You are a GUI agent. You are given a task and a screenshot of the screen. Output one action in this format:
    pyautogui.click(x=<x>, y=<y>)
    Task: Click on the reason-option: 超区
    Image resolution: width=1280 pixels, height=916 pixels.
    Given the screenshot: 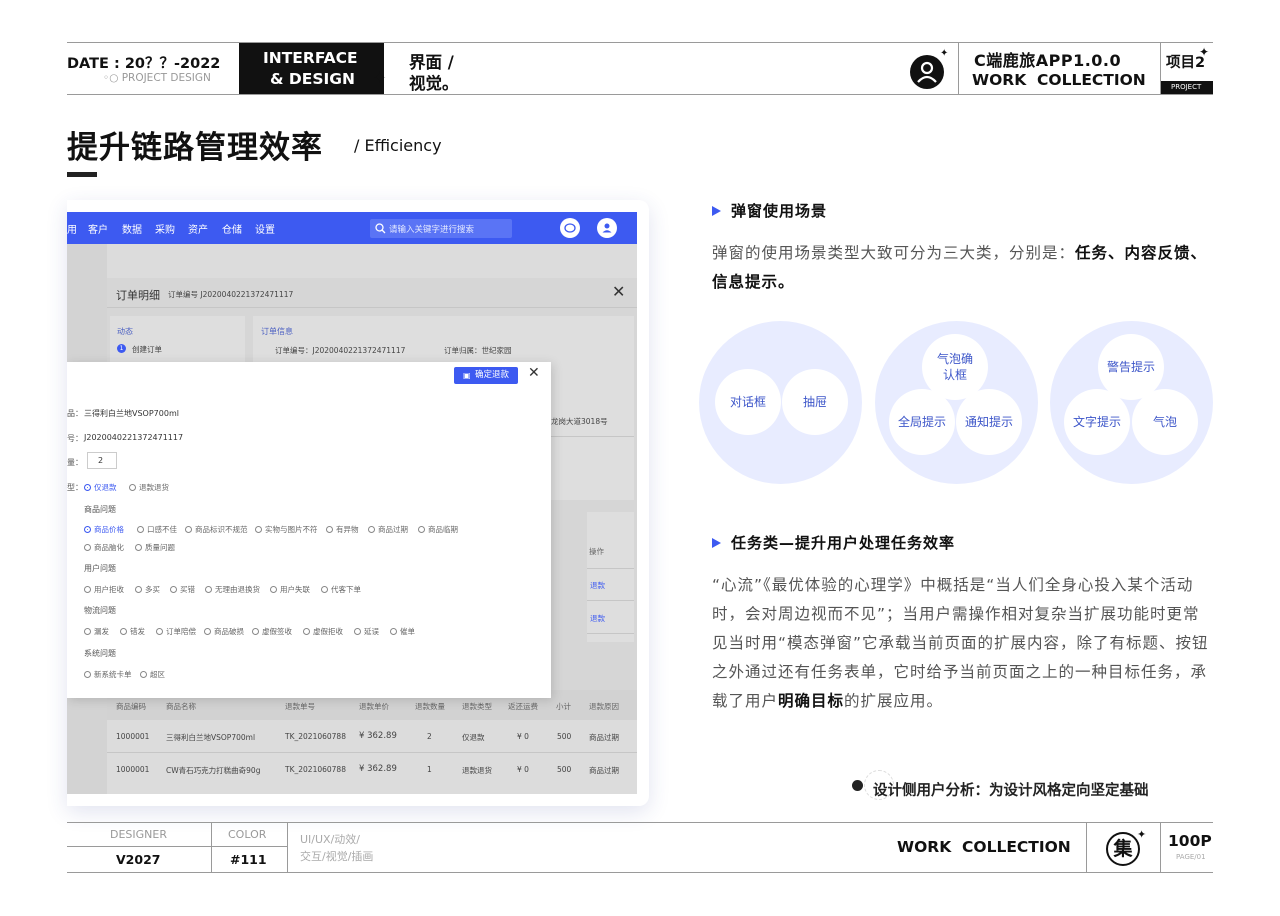 What is the action you would take?
    pyautogui.click(x=152, y=674)
    